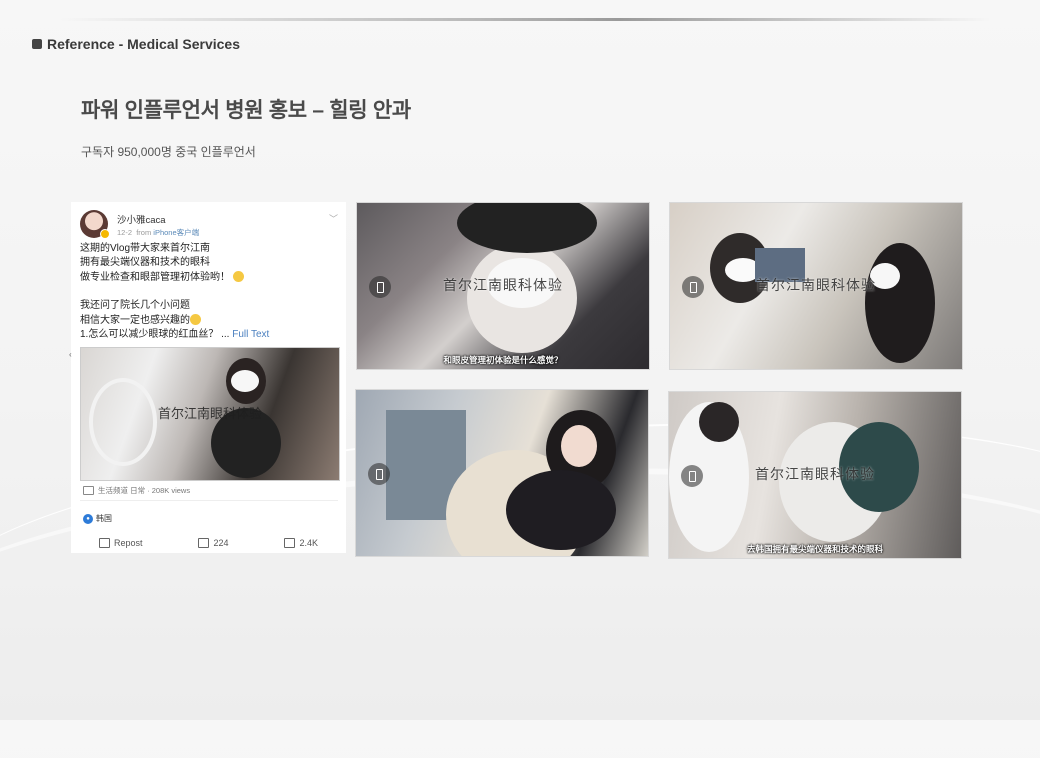 This screenshot has height=758, width=1040. Describe the element at coordinates (37, 44) in the screenshot. I see `square-bullet-icon` at that location.